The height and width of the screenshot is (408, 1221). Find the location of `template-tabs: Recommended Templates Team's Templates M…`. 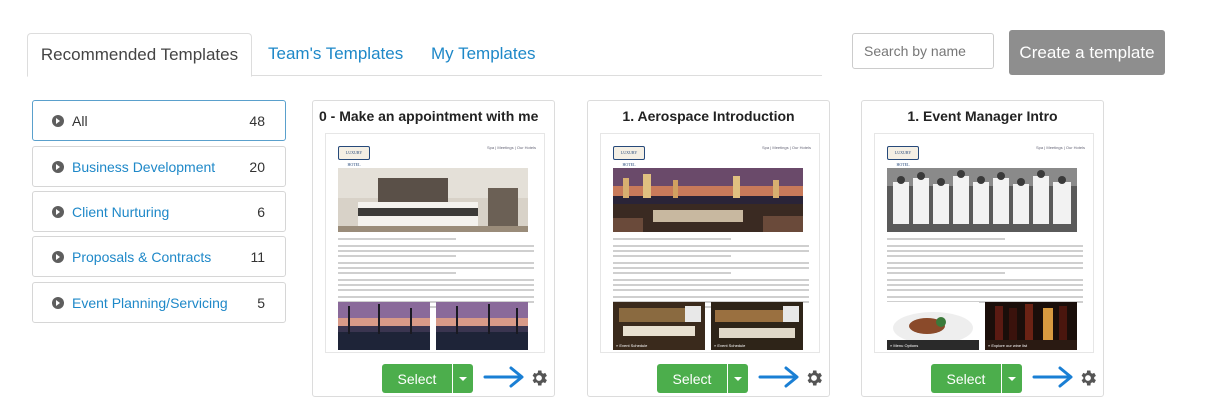

template-tabs: Recommended Templates Team's Templates M… is located at coordinates (424, 55).